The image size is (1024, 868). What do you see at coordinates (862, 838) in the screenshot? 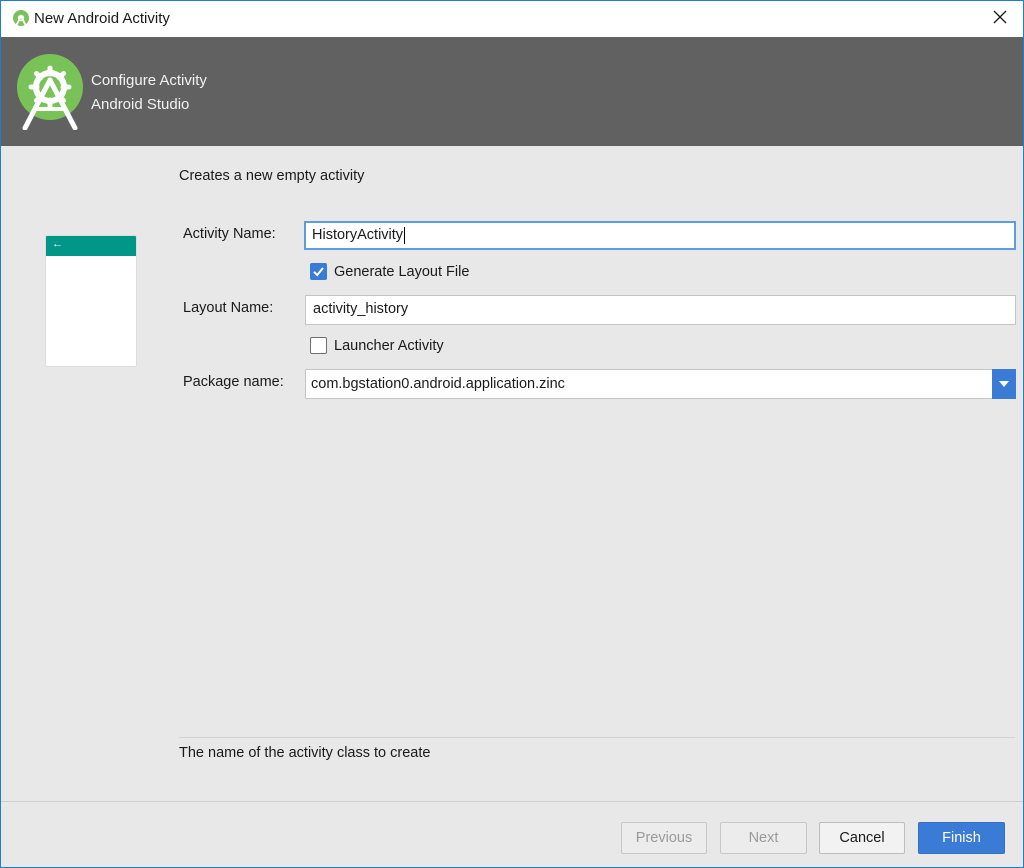
I see `cancel-button: Cancel` at bounding box center [862, 838].